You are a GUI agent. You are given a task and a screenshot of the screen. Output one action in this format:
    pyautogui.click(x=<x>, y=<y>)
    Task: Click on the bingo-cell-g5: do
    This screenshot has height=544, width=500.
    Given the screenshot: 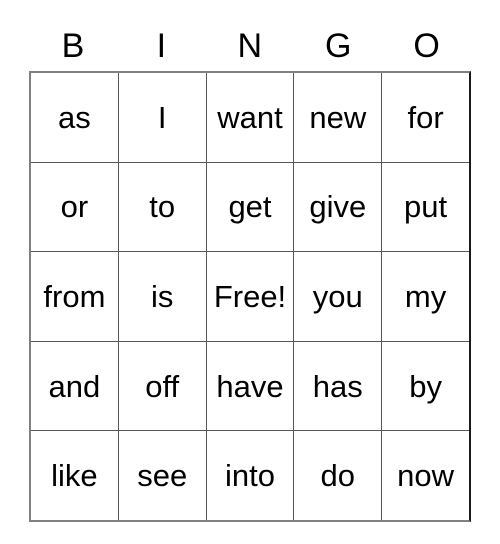 What is the action you would take?
    pyautogui.click(x=337, y=475)
    